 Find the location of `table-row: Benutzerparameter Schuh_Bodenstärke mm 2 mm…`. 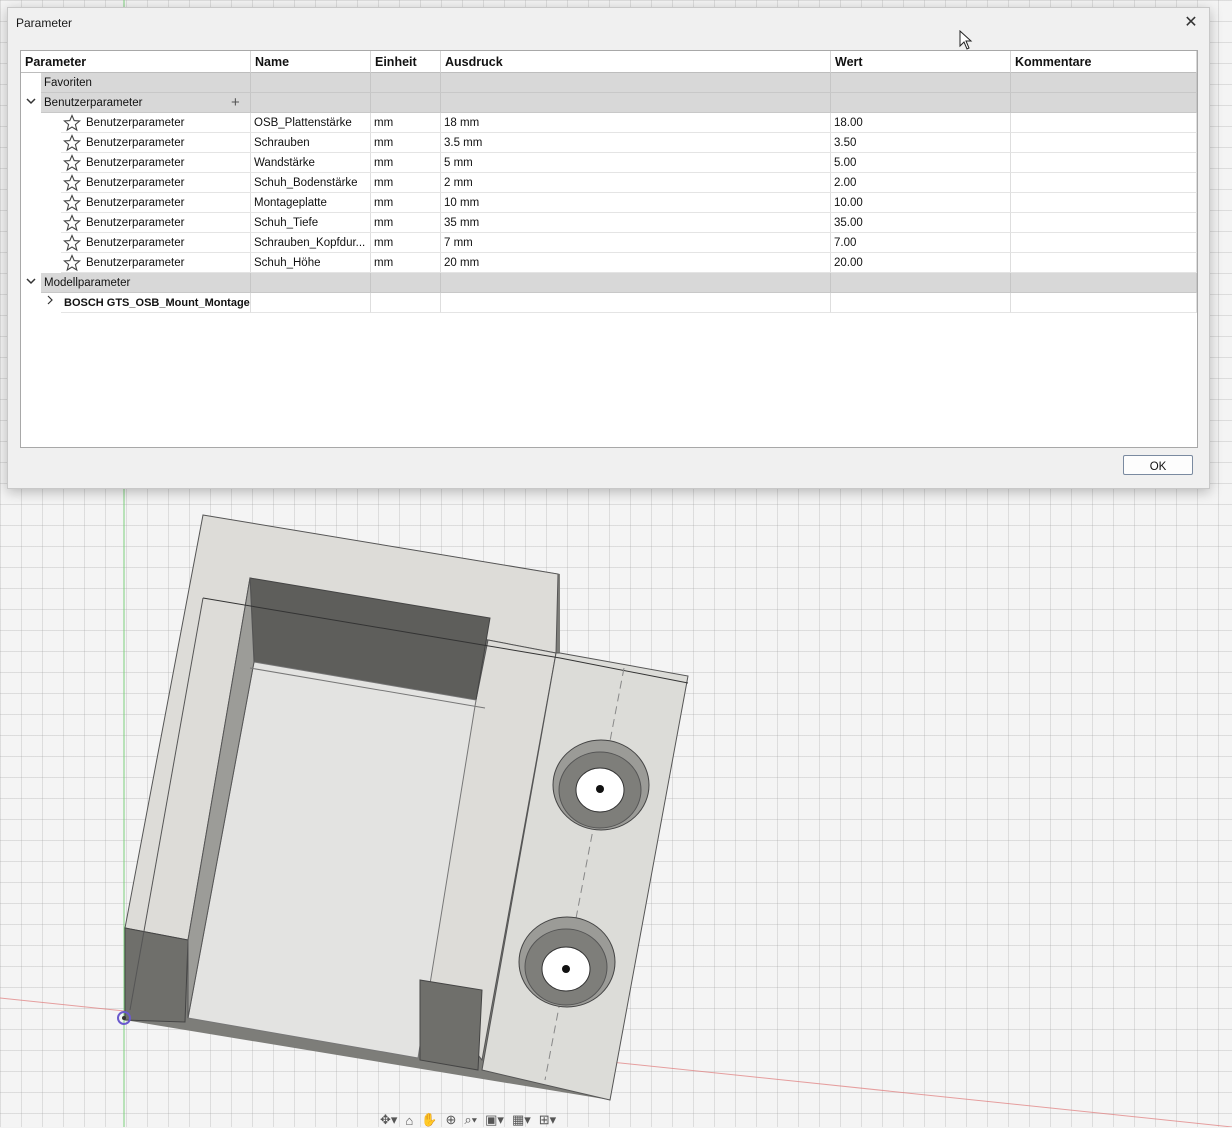

table-row: Benutzerparameter Schuh_Bodenstärke mm 2 mm… is located at coordinates (609, 183).